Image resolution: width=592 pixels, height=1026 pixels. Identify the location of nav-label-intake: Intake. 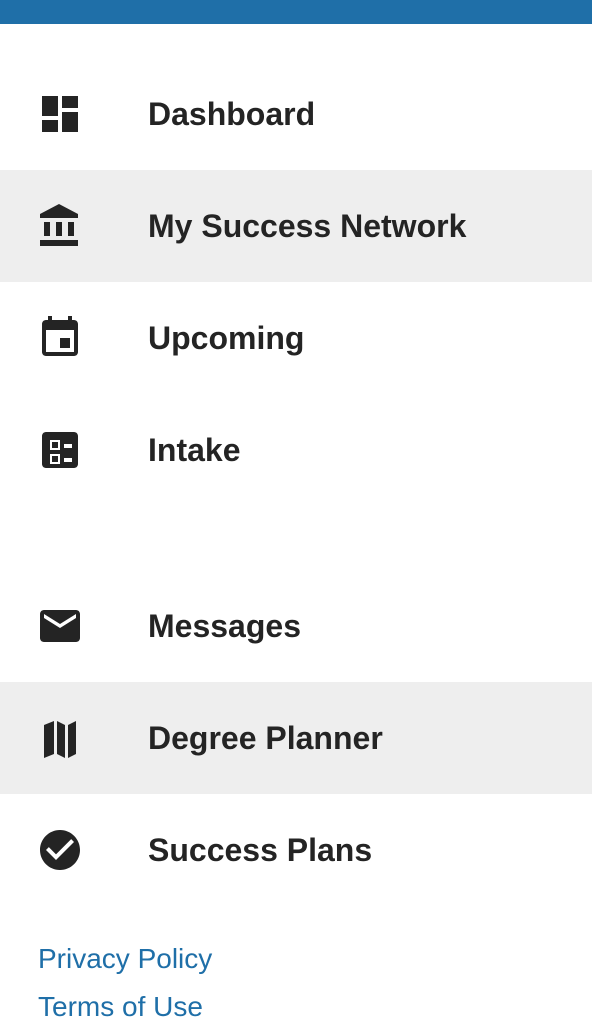
(194, 449).